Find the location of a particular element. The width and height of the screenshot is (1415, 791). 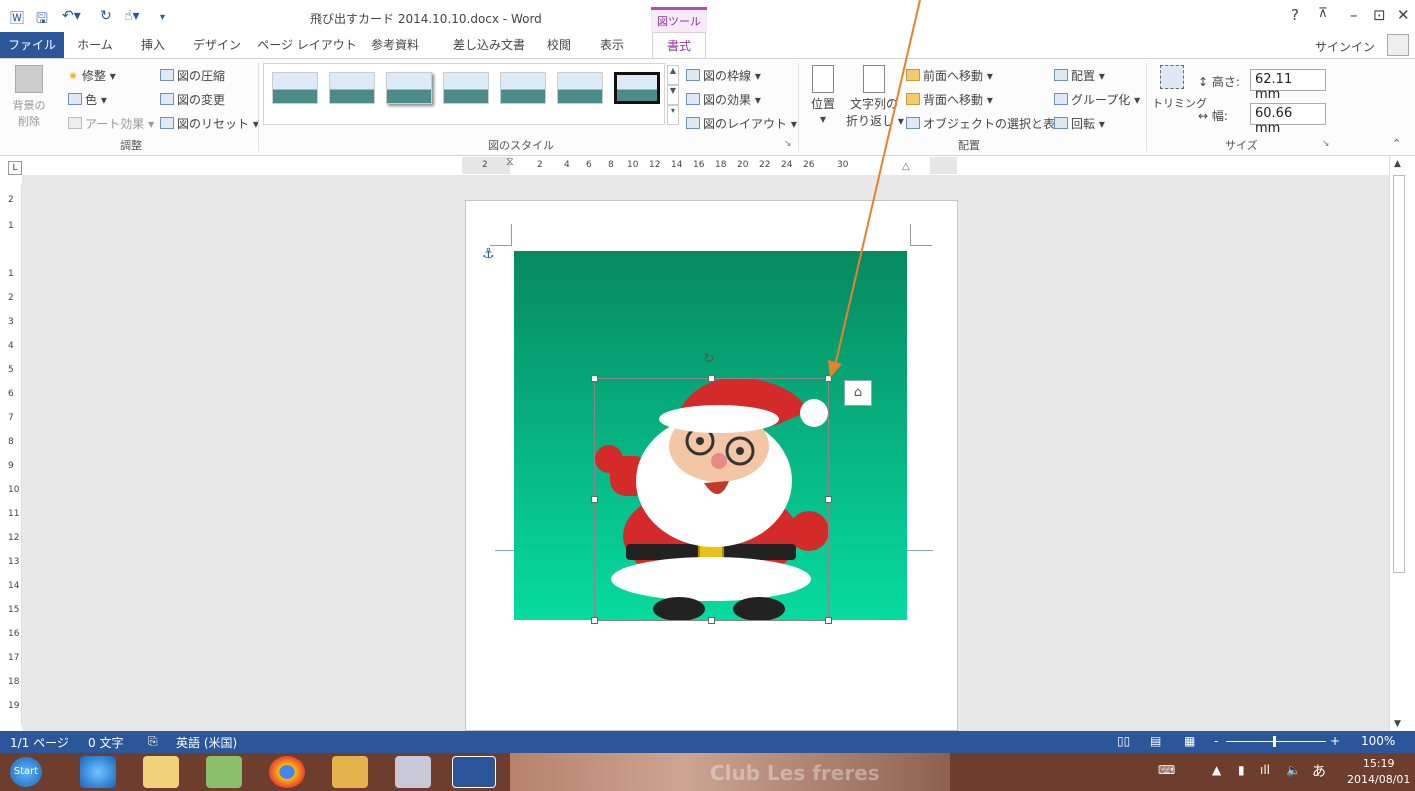

annotation-arrow is located at coordinates (874, 189).